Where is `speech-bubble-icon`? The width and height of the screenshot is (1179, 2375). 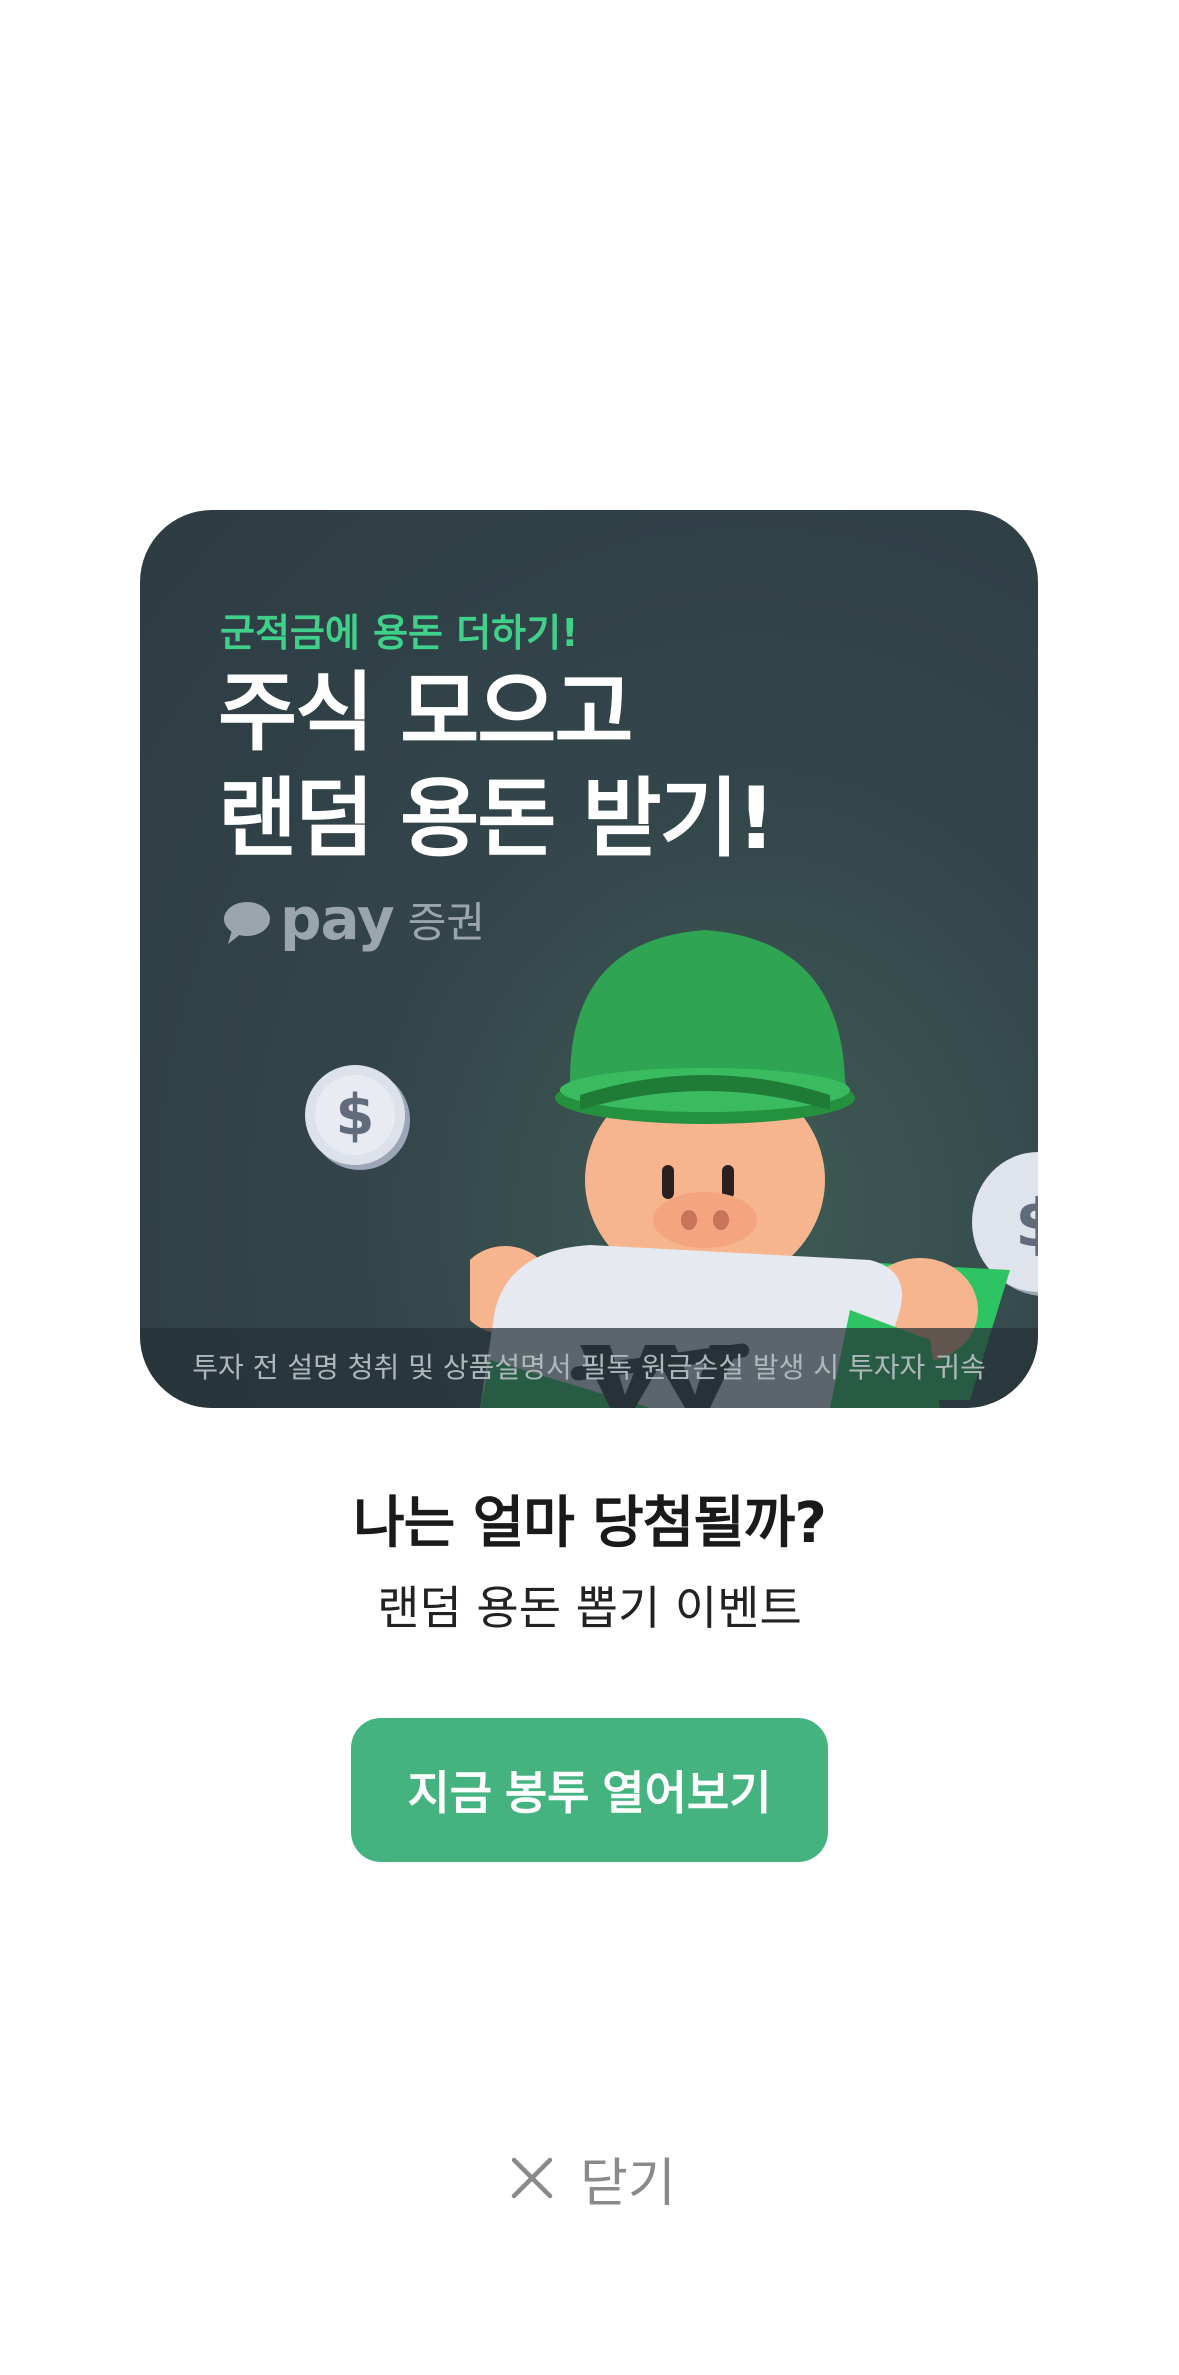
speech-bubble-icon is located at coordinates (247, 923).